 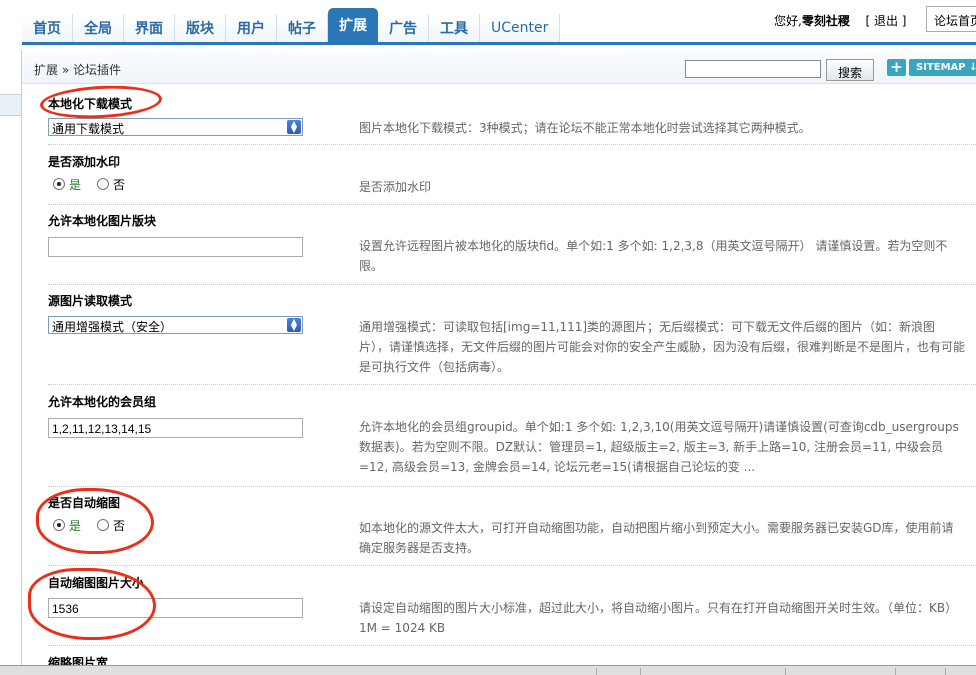 I want to click on download-mode-select: 通用下载模式 ▲ ▼, so click(x=175, y=127).